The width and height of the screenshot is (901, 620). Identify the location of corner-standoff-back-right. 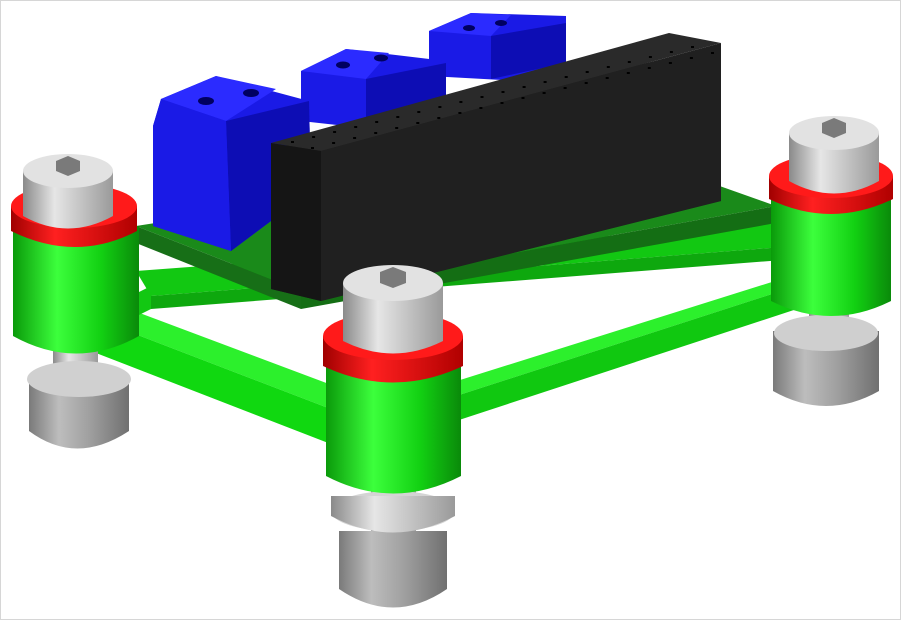
(831, 261).